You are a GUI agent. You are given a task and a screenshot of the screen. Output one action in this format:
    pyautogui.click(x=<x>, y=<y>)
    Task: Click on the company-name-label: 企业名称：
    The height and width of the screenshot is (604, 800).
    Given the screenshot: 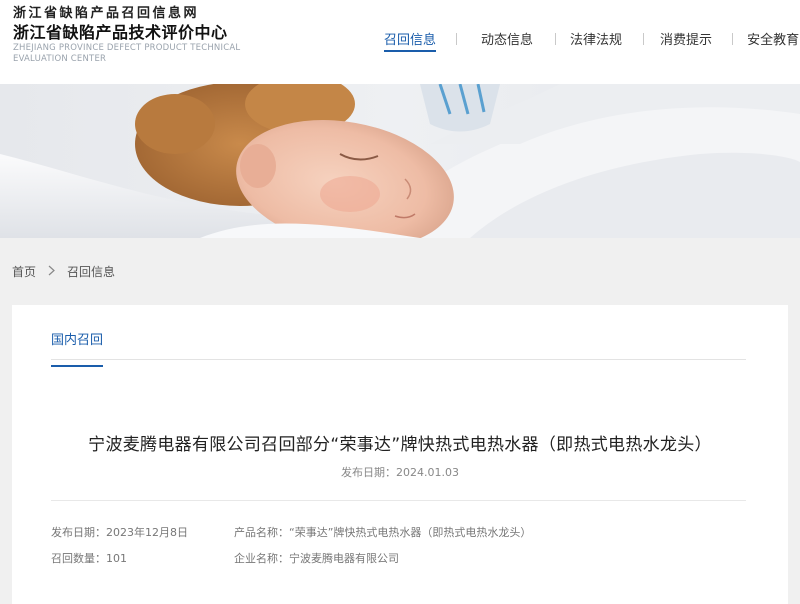 What is the action you would take?
    pyautogui.click(x=261, y=558)
    